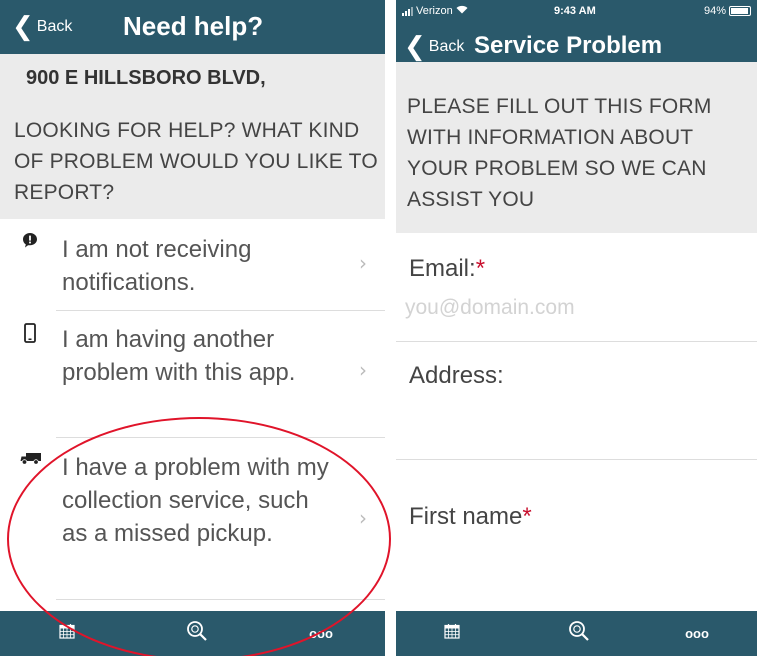 This screenshot has height=656, width=757. What do you see at coordinates (727, 11) in the screenshot?
I see `battery-indicator: 94%` at bounding box center [727, 11].